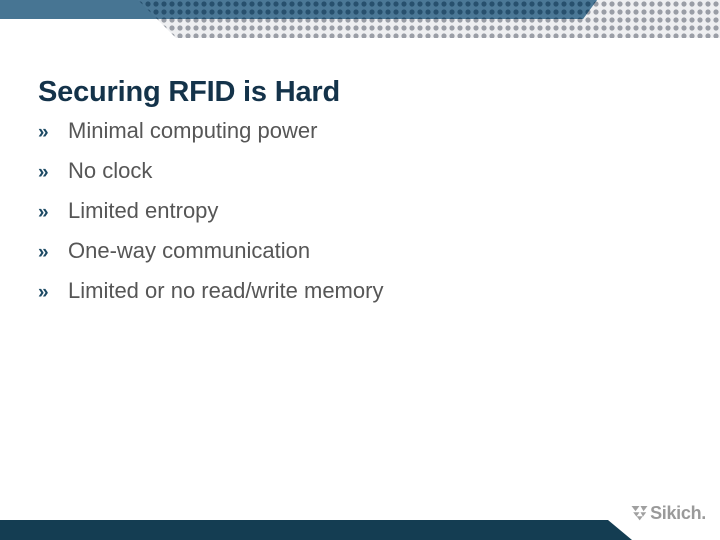  I want to click on list-item: » Limited or no read/write memory, so click(363, 300).